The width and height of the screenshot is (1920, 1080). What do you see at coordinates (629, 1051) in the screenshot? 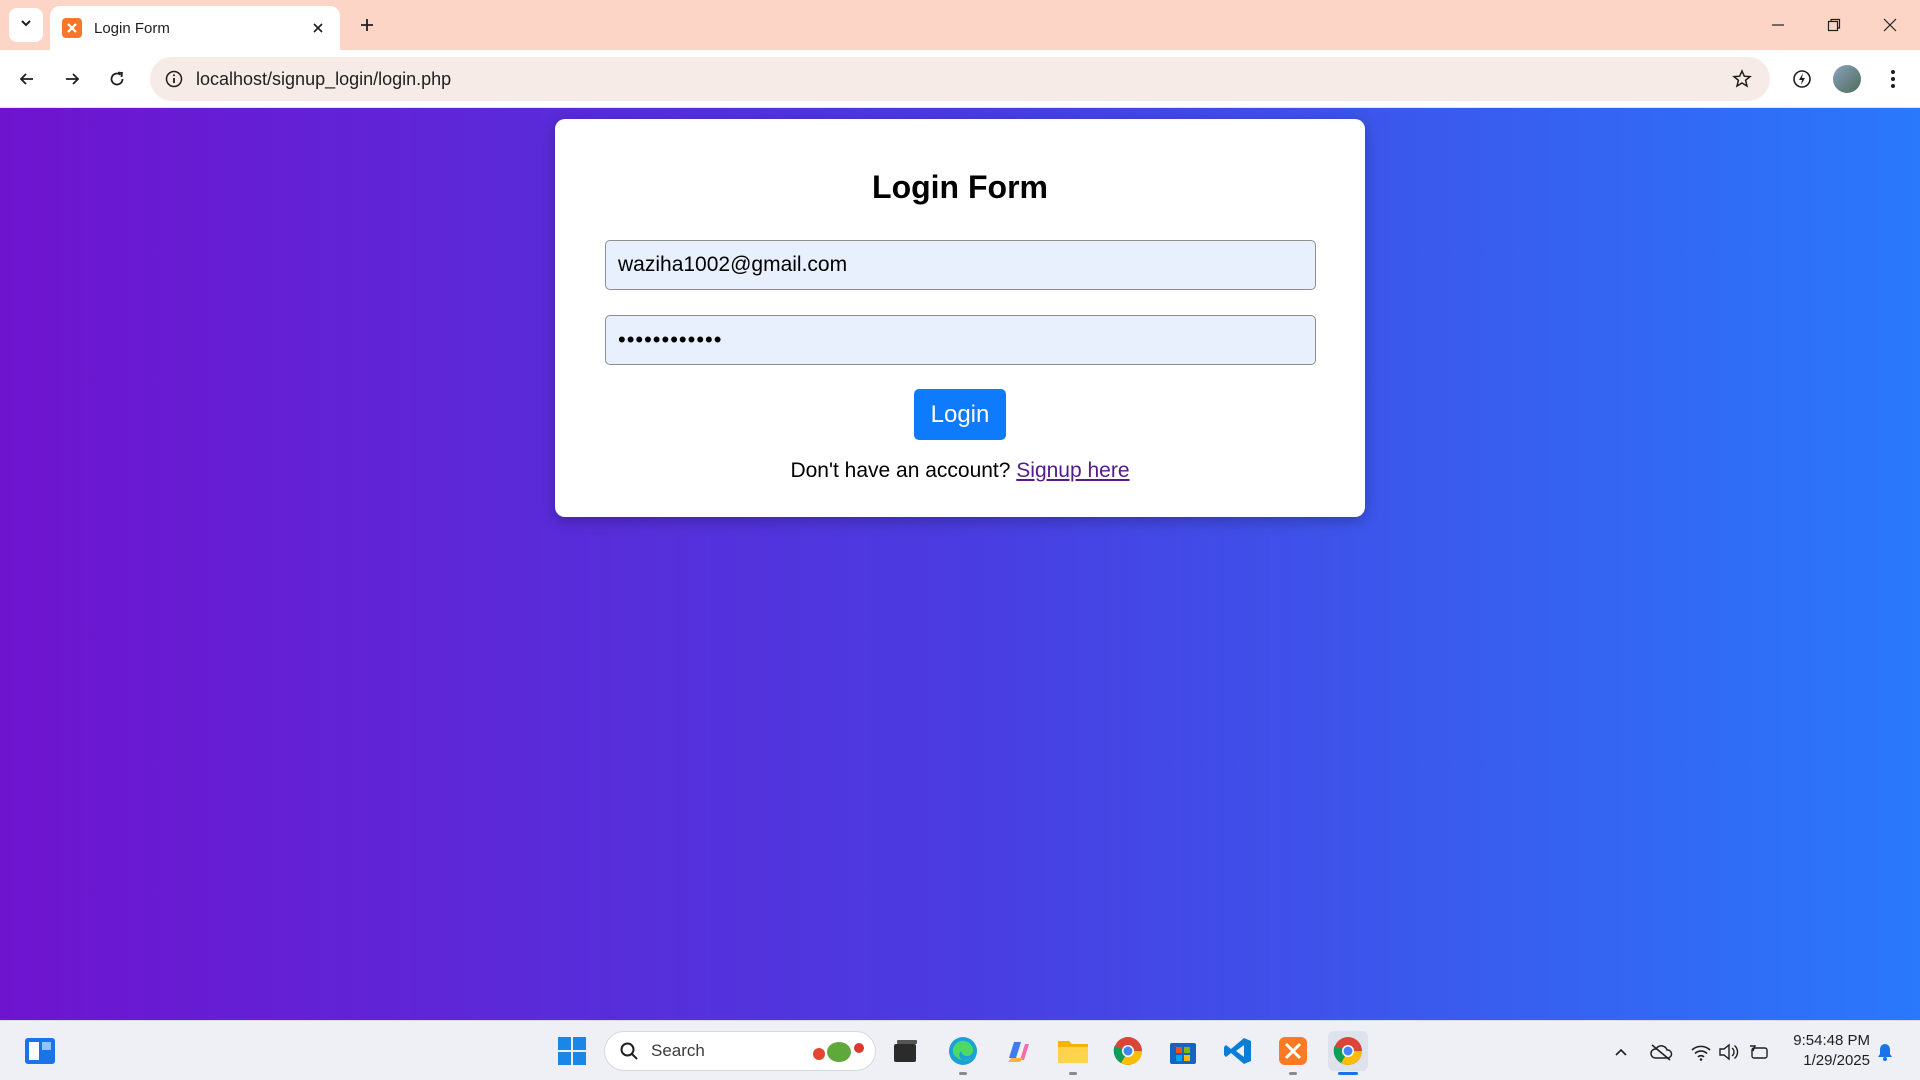
I see `search-icon` at bounding box center [629, 1051].